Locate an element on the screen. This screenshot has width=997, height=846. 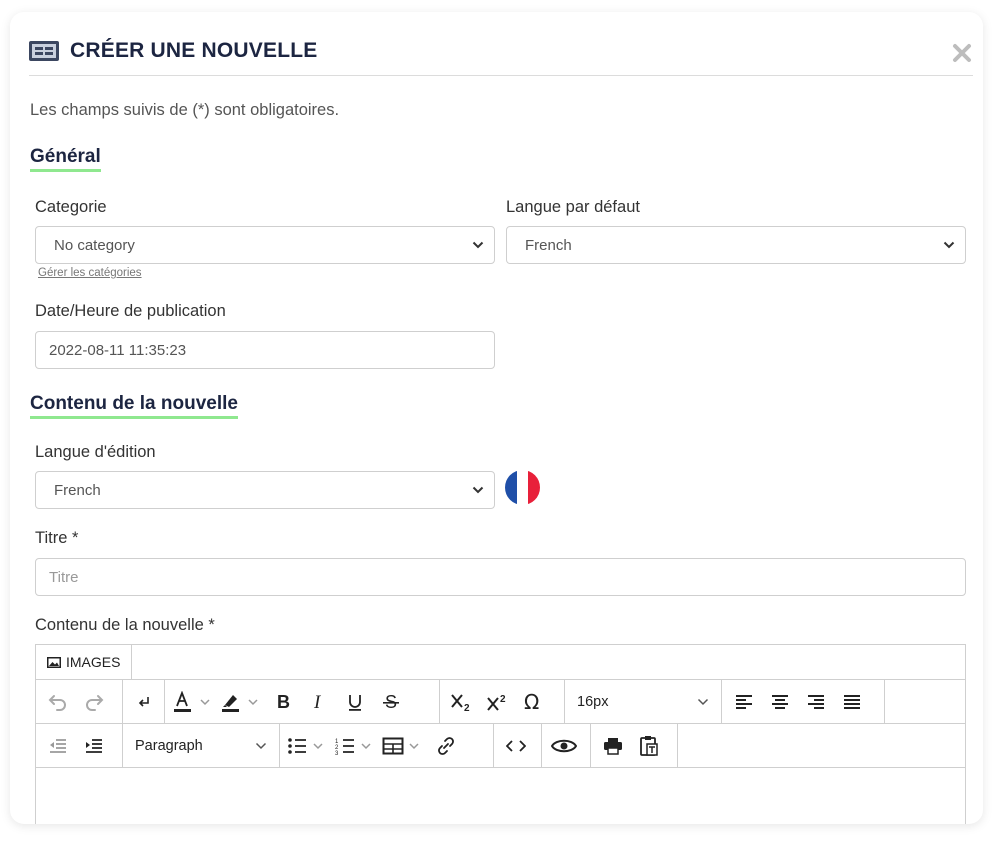
numbered-list-icon: 123 is located at coordinates (356, 746).